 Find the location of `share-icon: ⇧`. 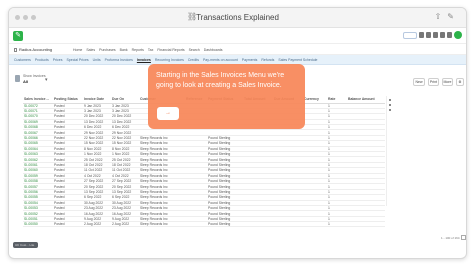

share-icon: ⇧ is located at coordinates (438, 16).